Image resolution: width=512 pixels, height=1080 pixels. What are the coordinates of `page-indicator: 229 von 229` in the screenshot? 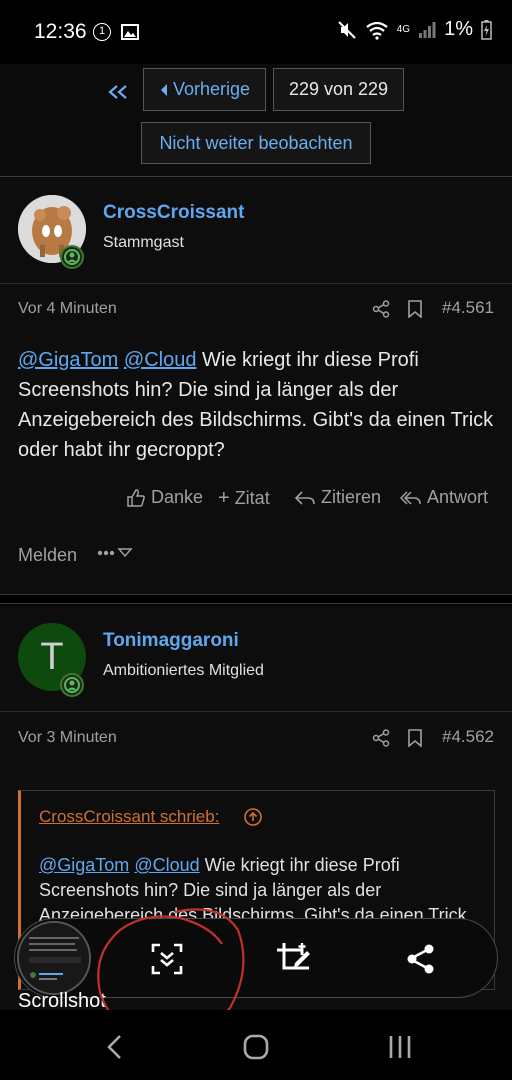 It's located at (338, 89).